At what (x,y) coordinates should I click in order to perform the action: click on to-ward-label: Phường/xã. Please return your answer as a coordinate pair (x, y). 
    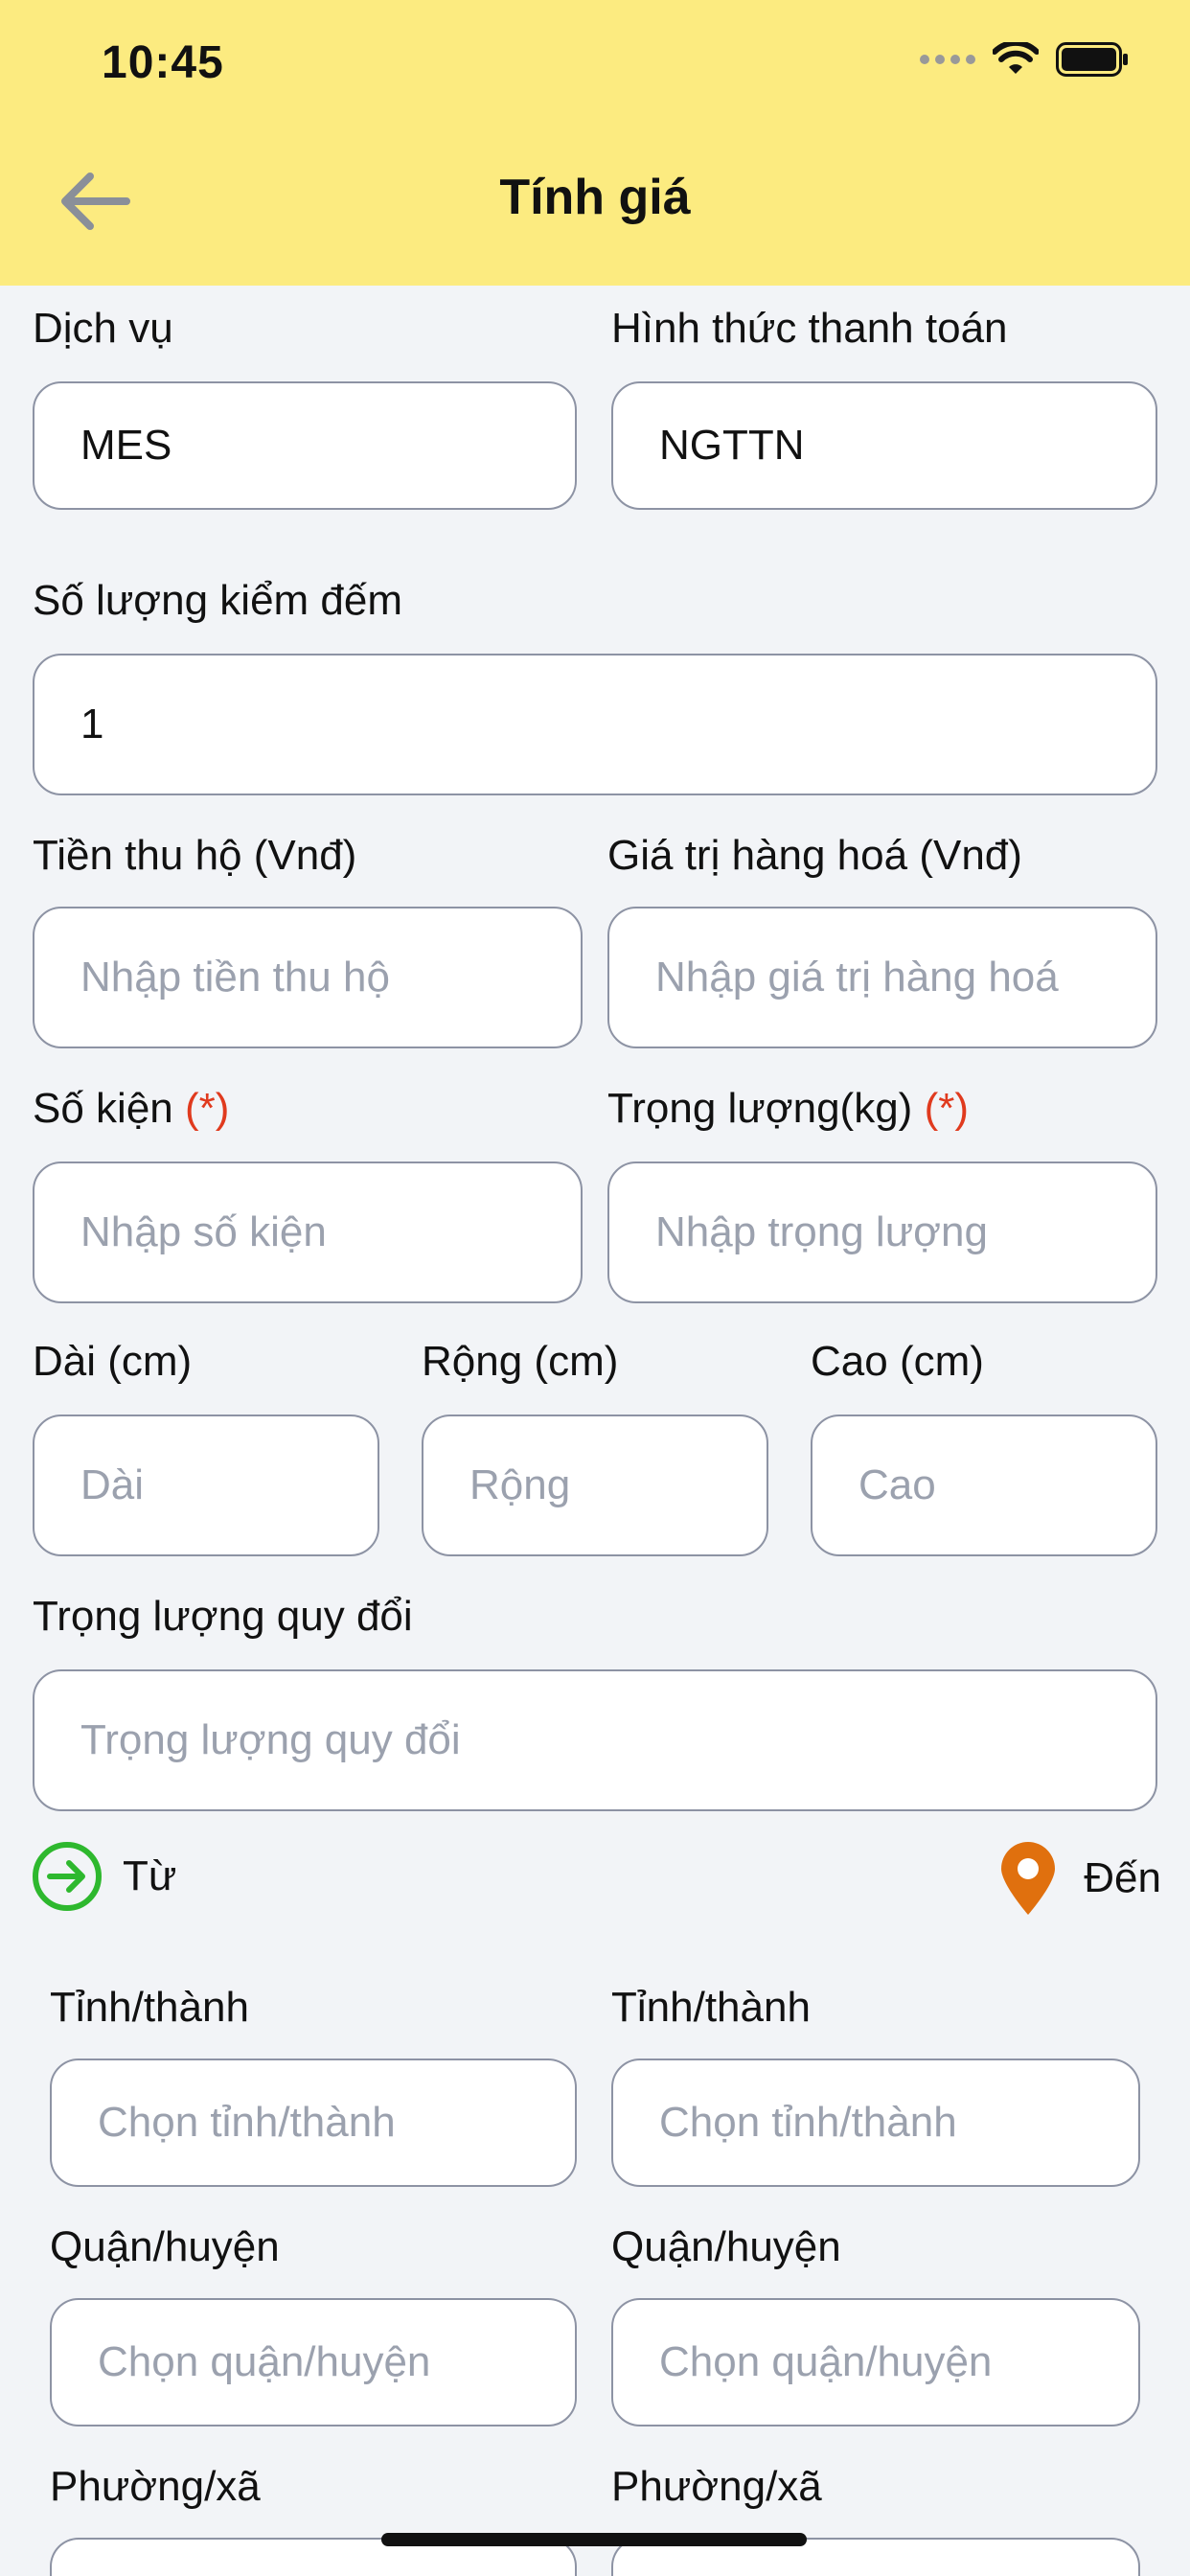
    Looking at the image, I should click on (716, 2486).